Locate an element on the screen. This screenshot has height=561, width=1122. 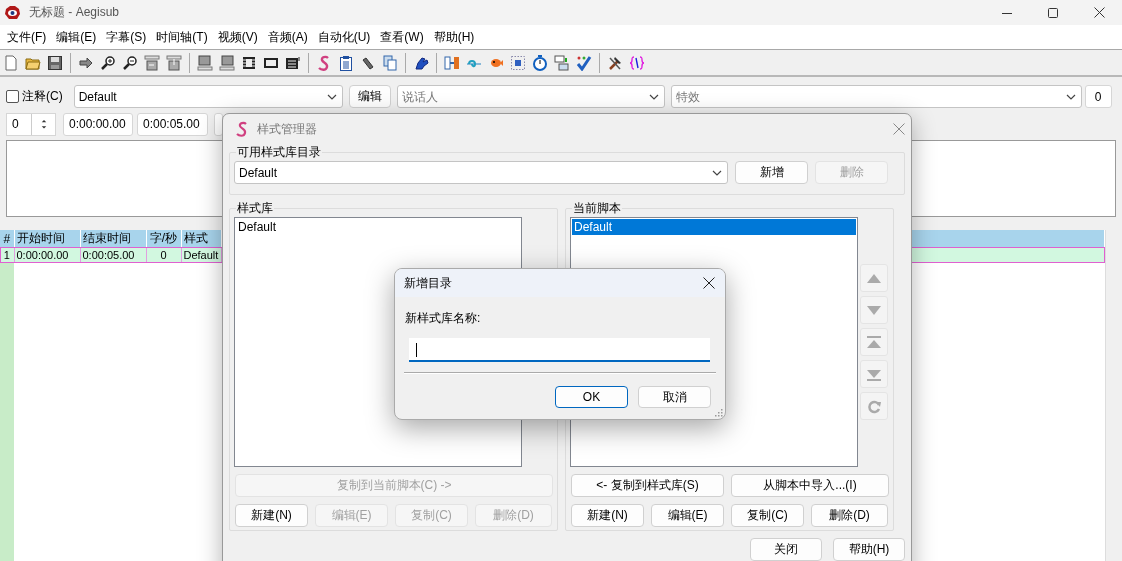
column-header: 结束时间 is located at coordinates (113, 238).